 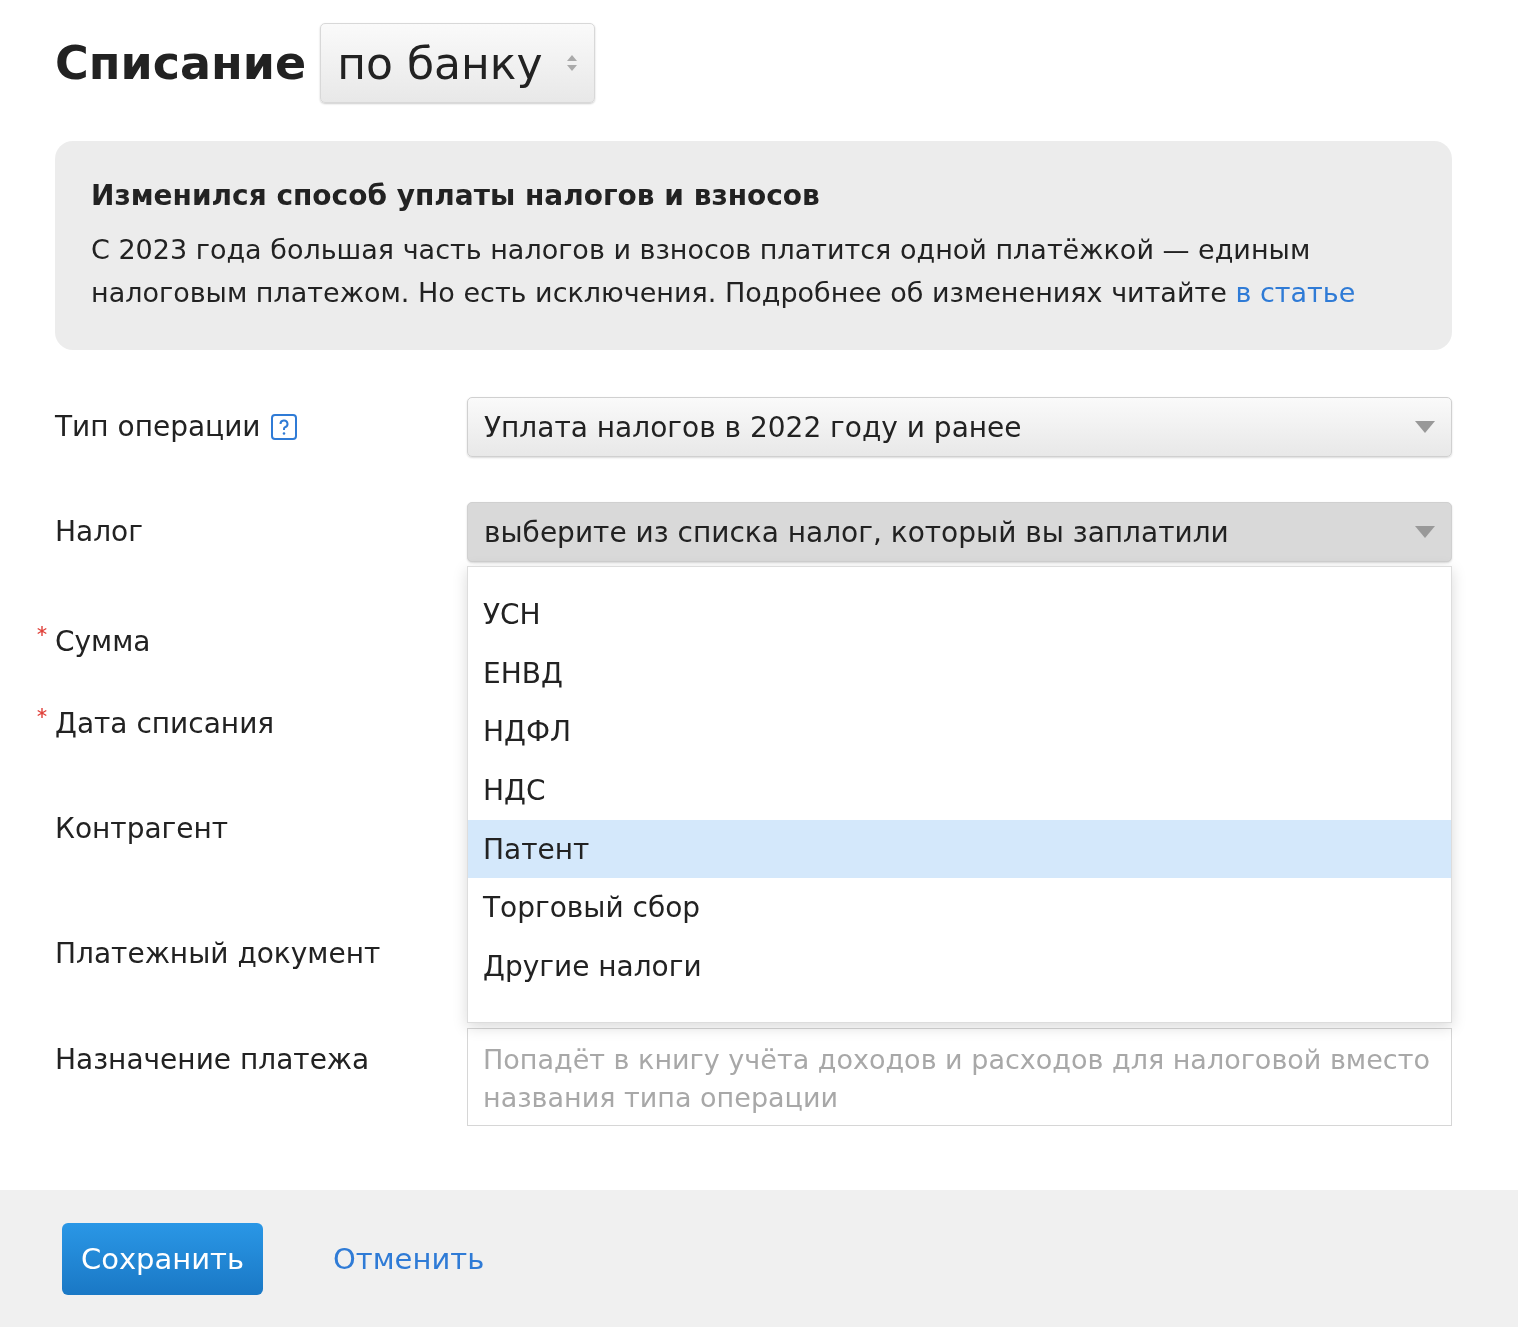 What do you see at coordinates (103, 642) in the screenshot?
I see `field-label: Сумма` at bounding box center [103, 642].